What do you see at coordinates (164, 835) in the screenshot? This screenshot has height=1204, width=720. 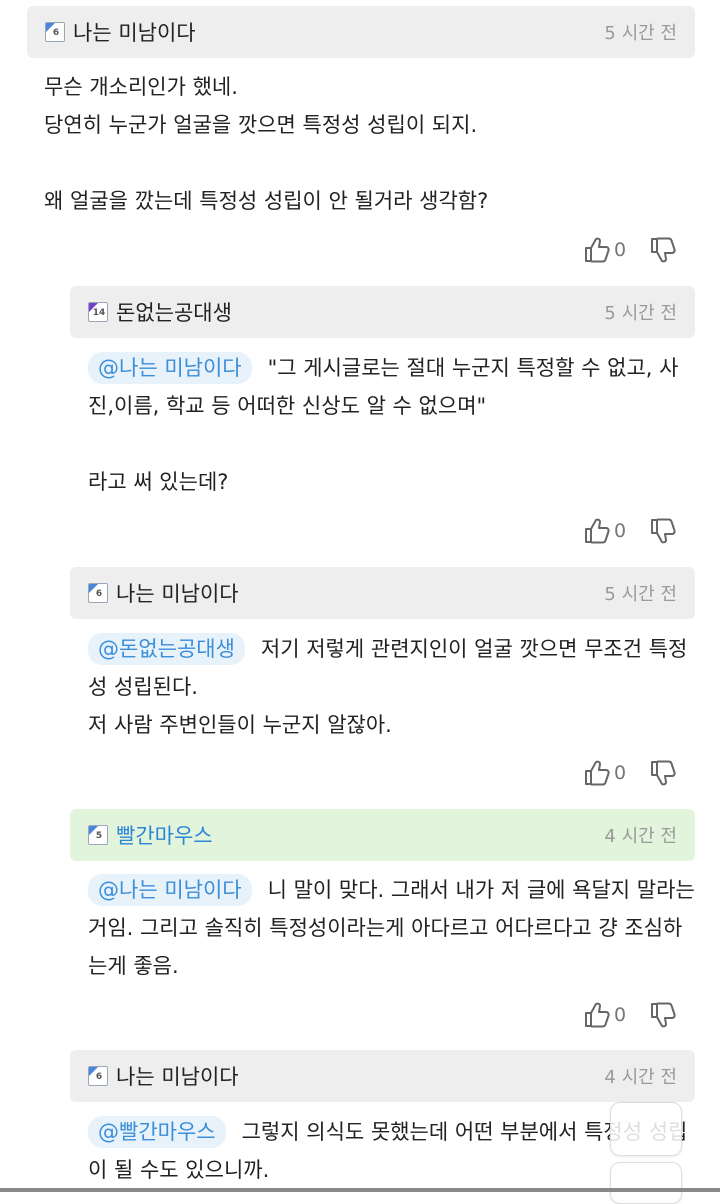 I see `author-nickname: 빨간마우스` at bounding box center [164, 835].